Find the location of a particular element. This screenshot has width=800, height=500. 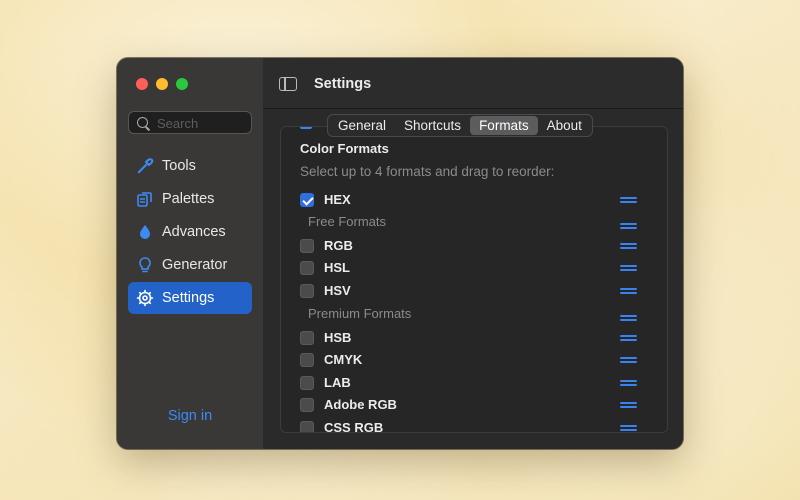

titlebar: Settings is located at coordinates (473, 83).